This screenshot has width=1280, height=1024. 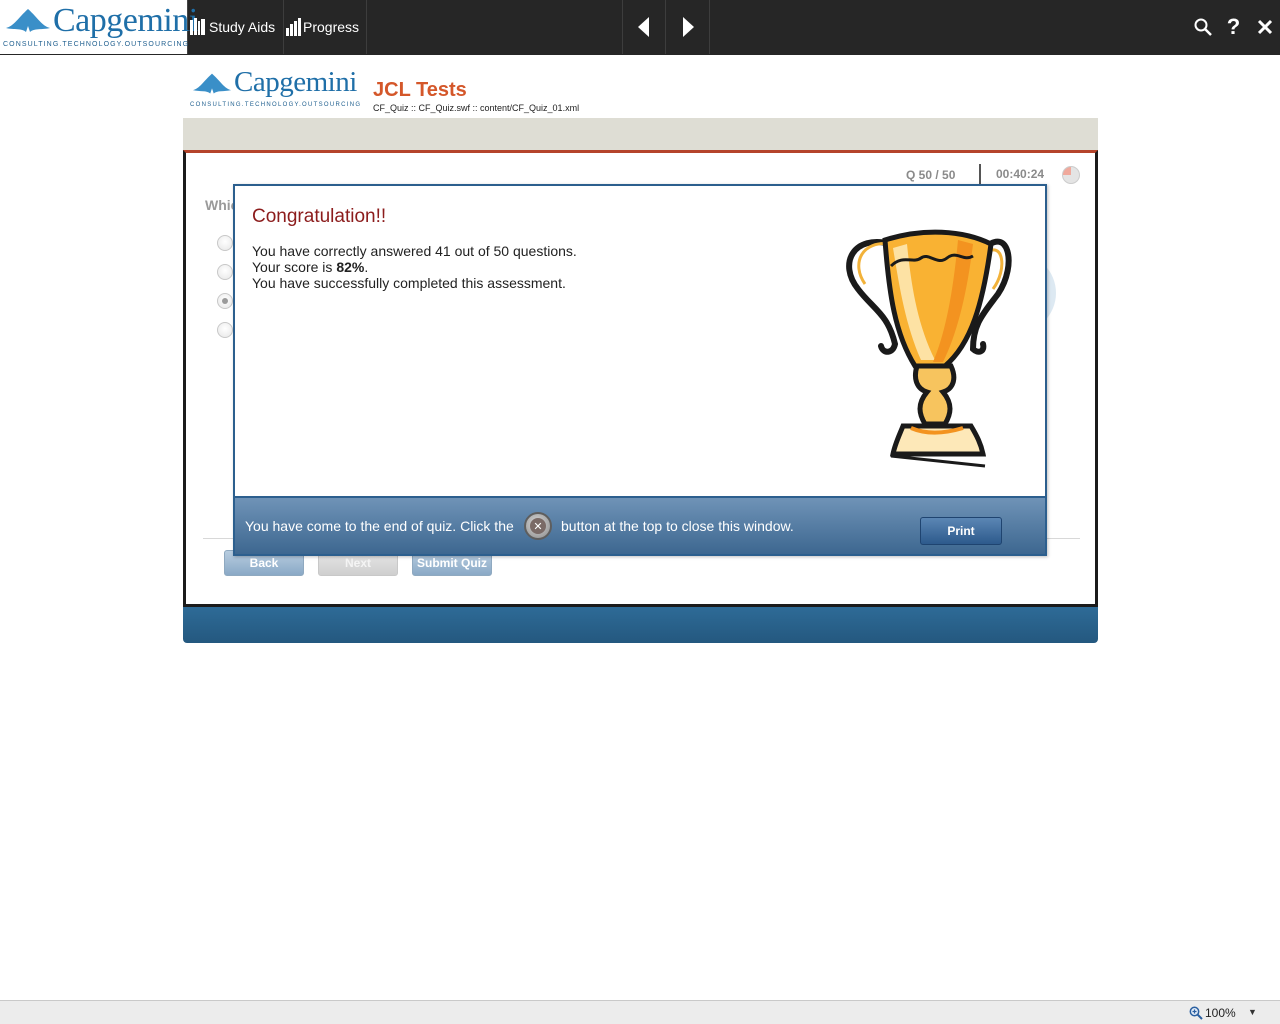 What do you see at coordinates (293, 27) in the screenshot?
I see `bar-chart-icon` at bounding box center [293, 27].